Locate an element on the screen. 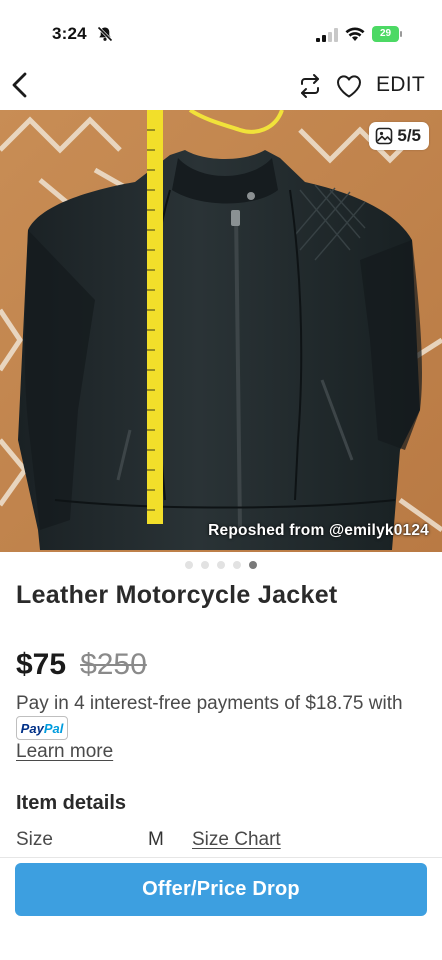  paypal-logo: Pay Pal is located at coordinates (42, 728).